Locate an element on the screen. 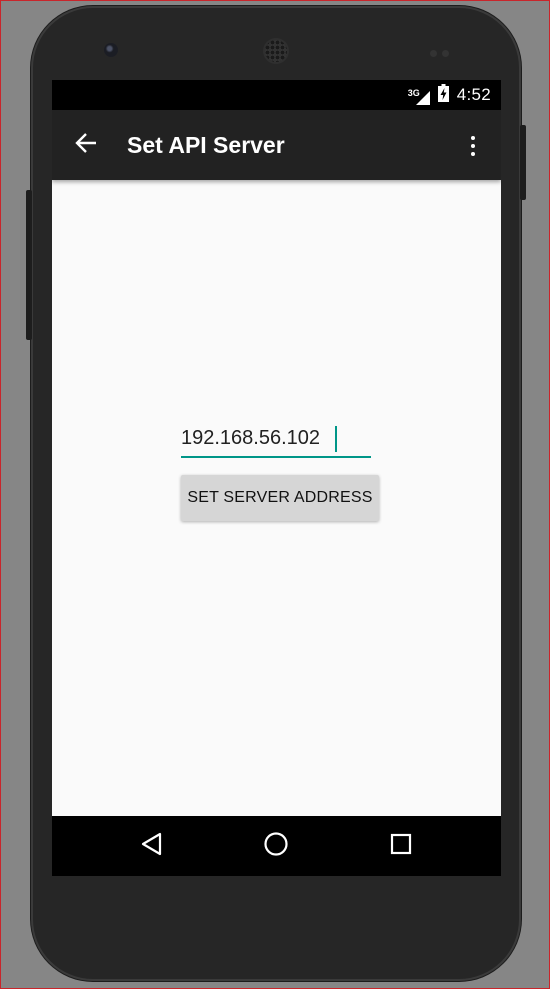  nav-home-icon is located at coordinates (276, 846).